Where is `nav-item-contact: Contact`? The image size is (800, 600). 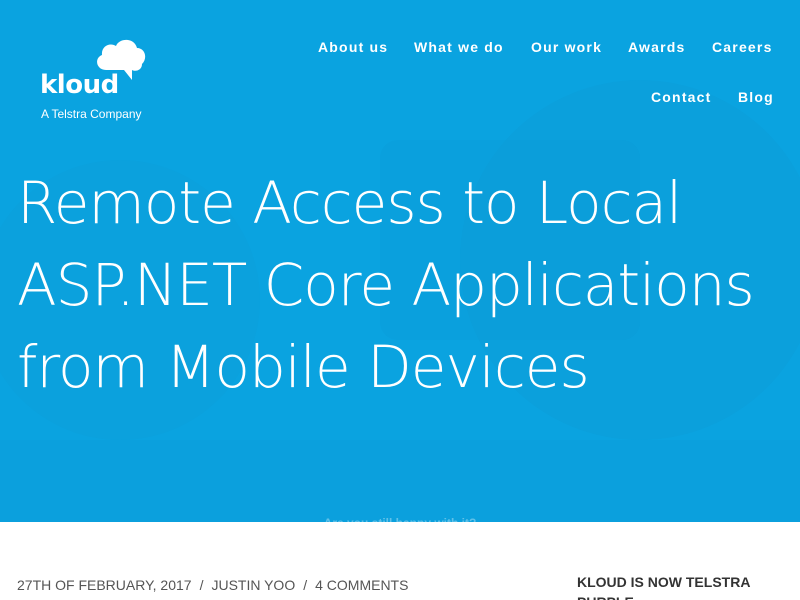
nav-item-contact: Contact is located at coordinates (681, 97).